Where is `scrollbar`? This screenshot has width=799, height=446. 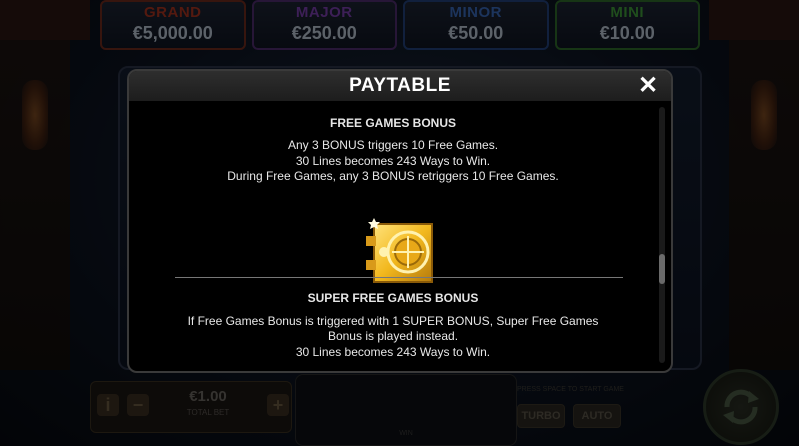 scrollbar is located at coordinates (662, 235).